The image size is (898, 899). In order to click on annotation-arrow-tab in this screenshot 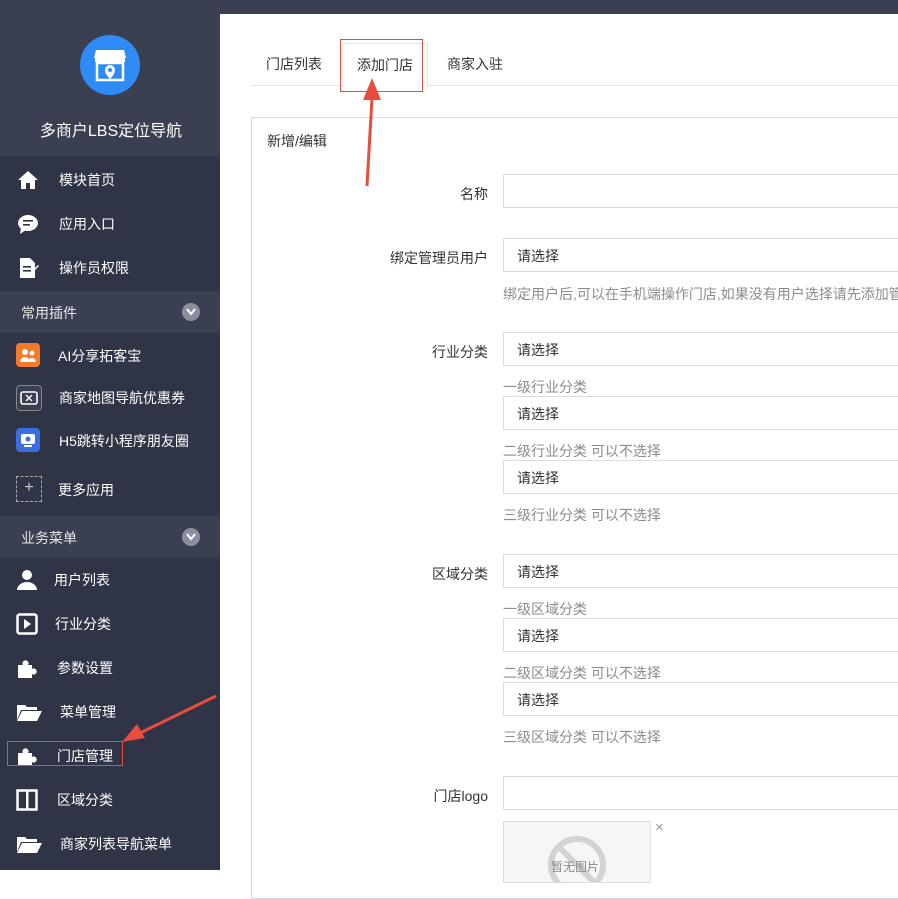, I will do `click(372, 132)`.